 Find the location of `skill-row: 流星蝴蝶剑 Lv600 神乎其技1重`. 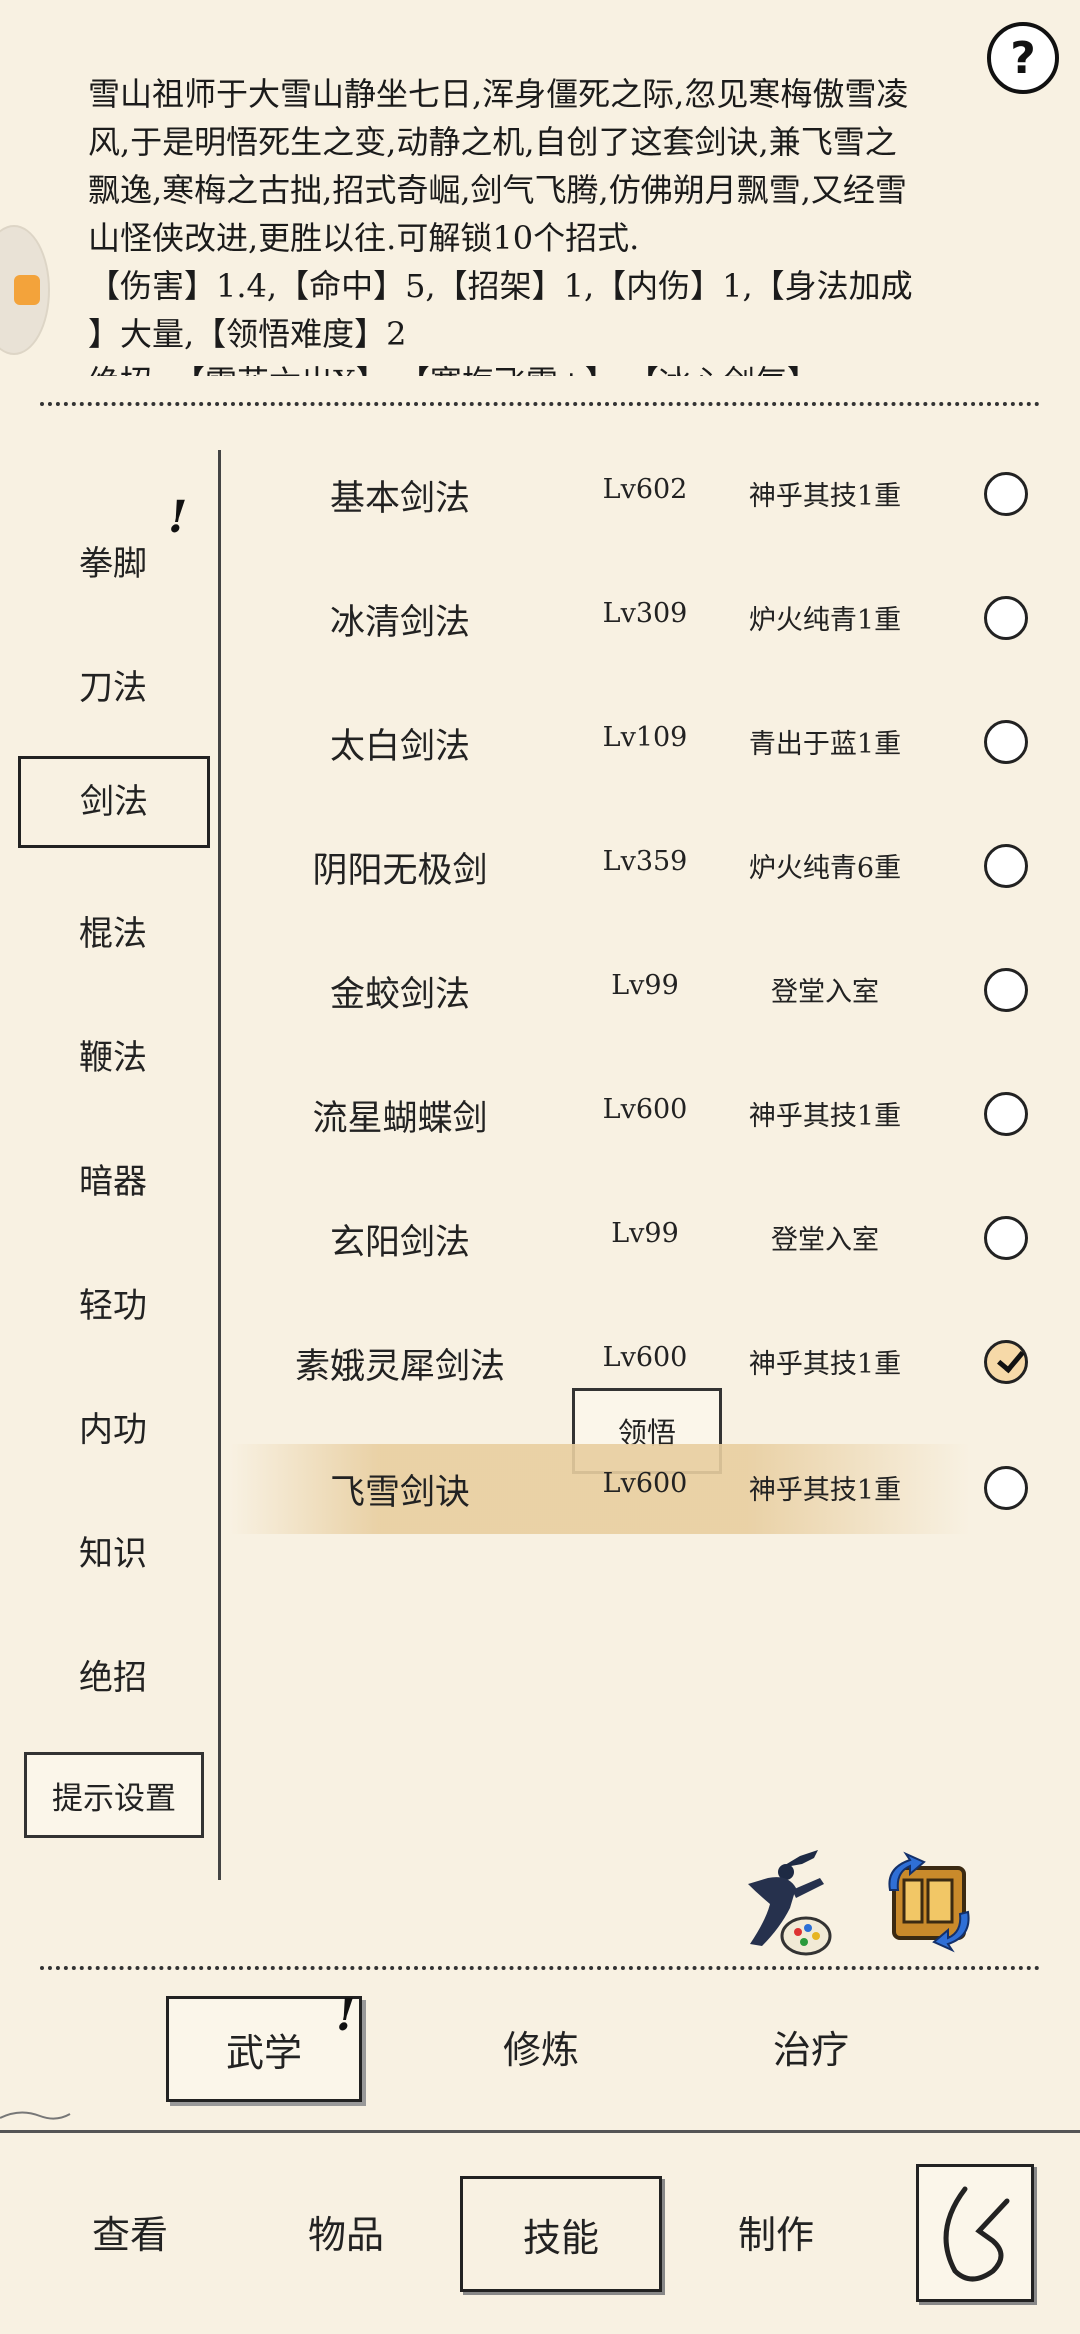

skill-row: 流星蝴蝶剑 Lv600 神乎其技1重 is located at coordinates (655, 1115).